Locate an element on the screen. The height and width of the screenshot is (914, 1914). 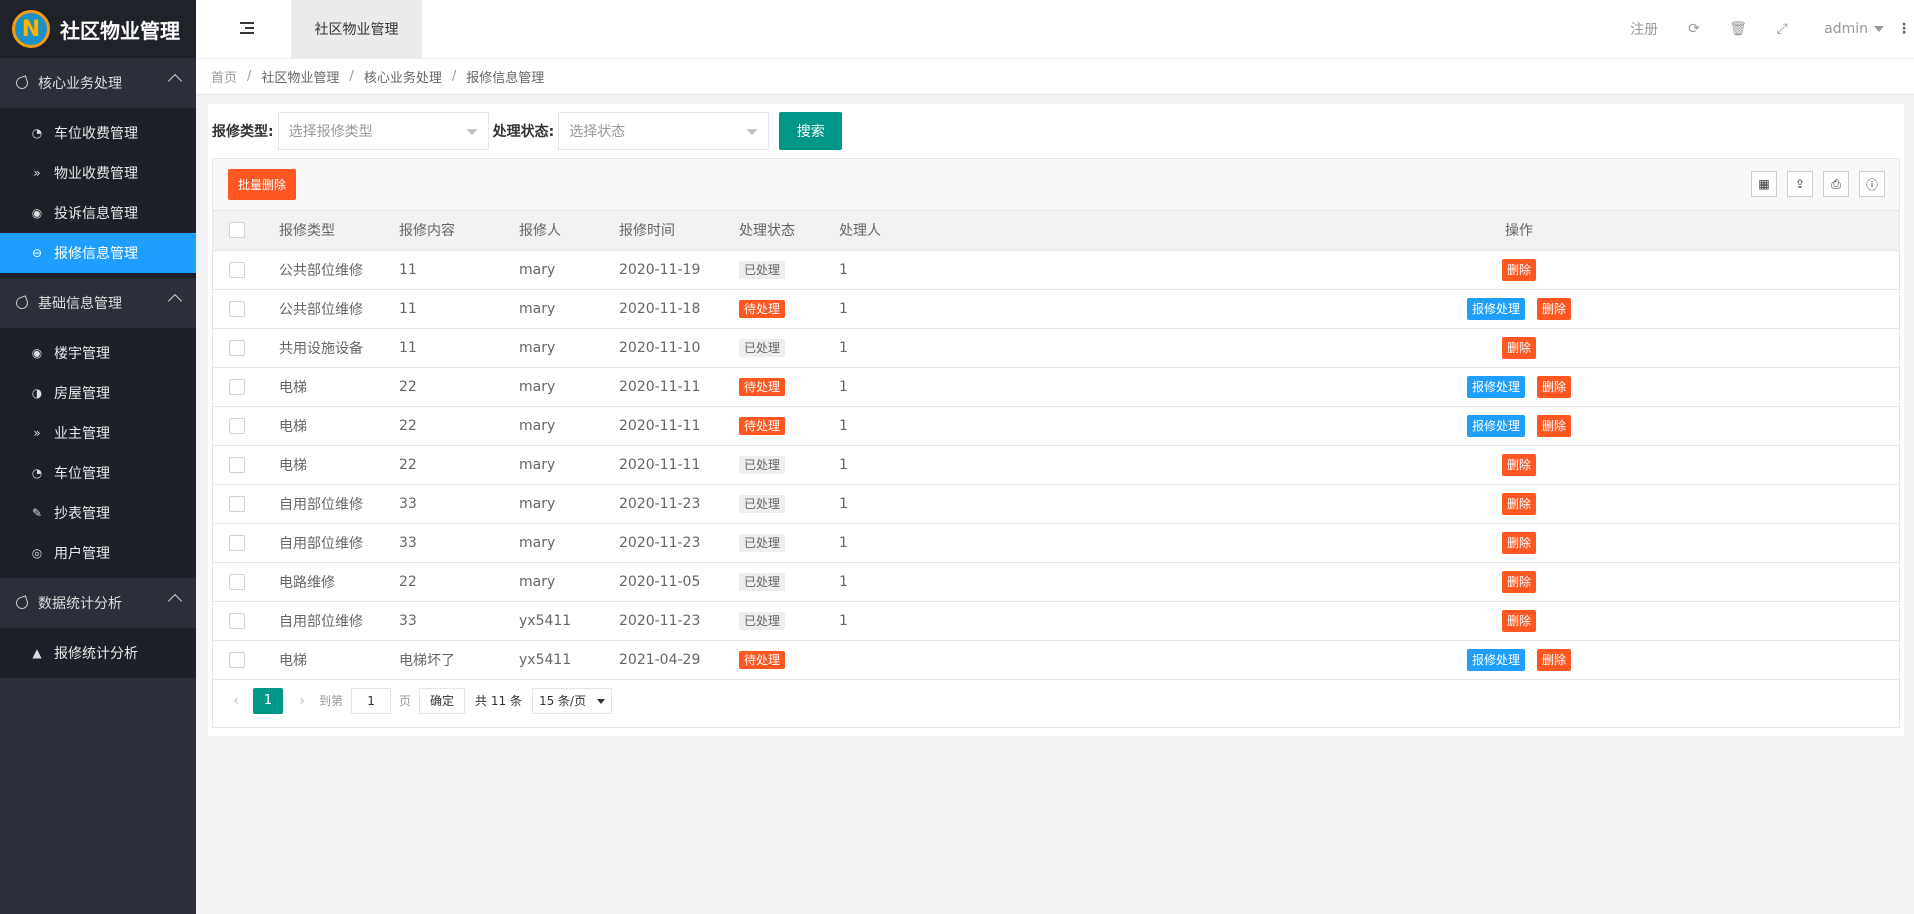
status-badge: 已处理 is located at coordinates (762, 347).